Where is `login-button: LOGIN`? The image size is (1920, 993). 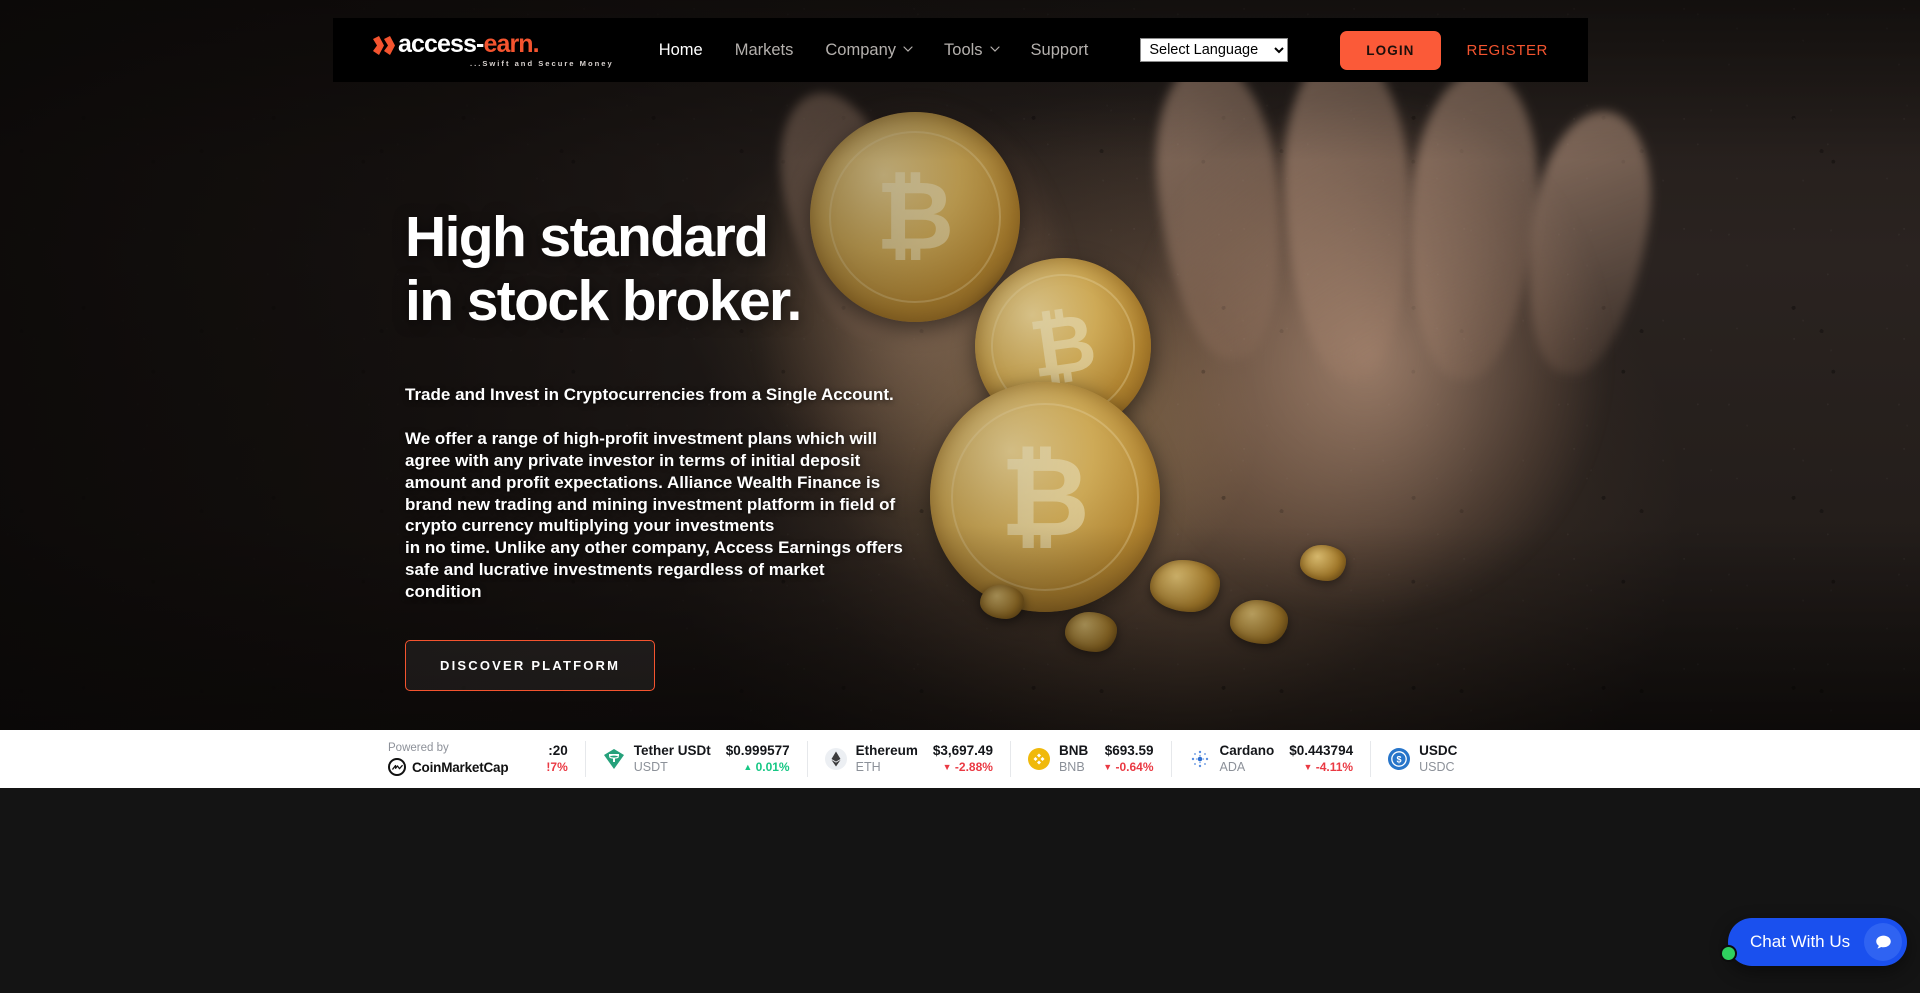
login-button: LOGIN is located at coordinates (1390, 50).